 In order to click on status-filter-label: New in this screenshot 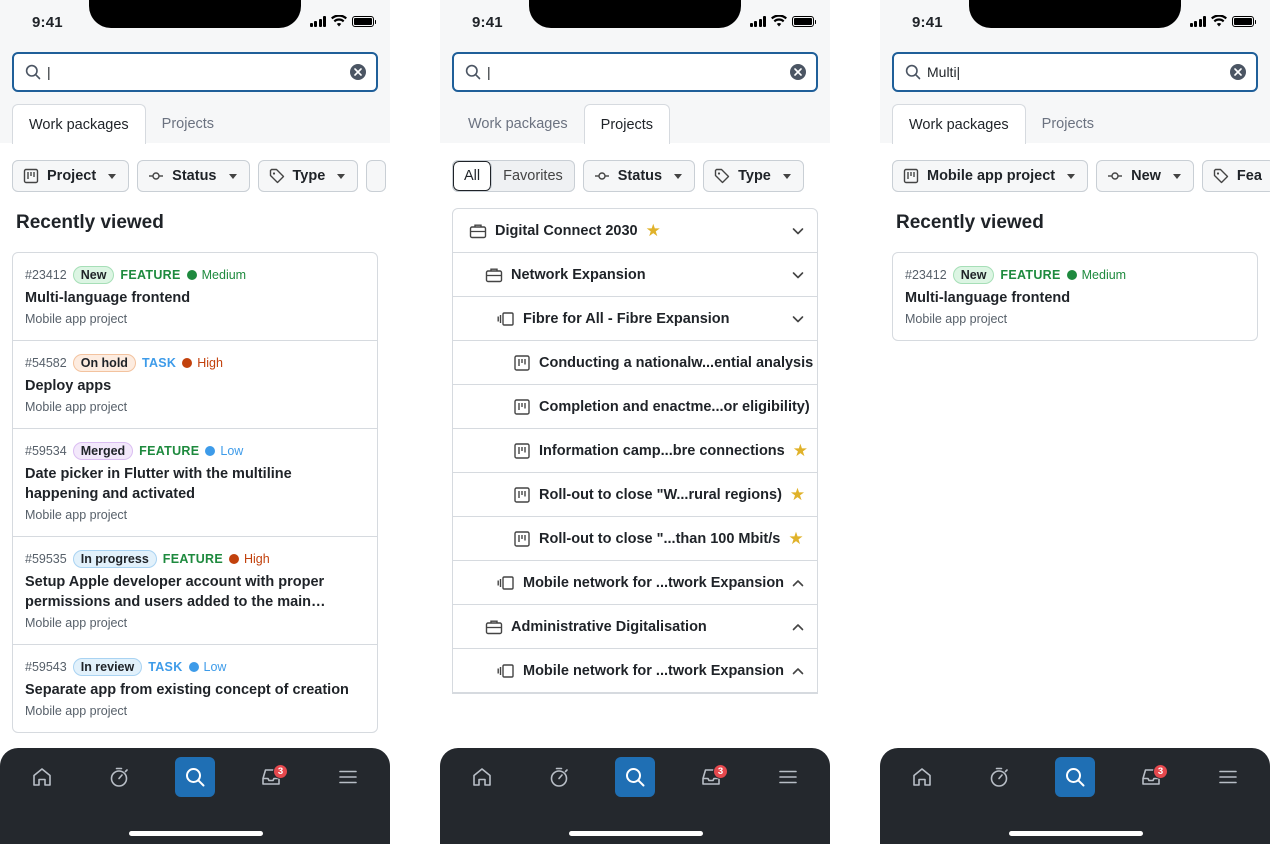, I will do `click(1146, 176)`.